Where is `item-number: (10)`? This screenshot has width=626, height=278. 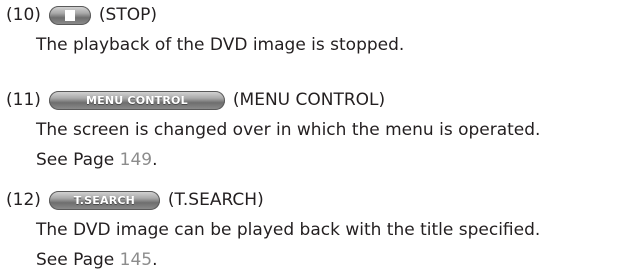
item-number: (10) is located at coordinates (23, 15).